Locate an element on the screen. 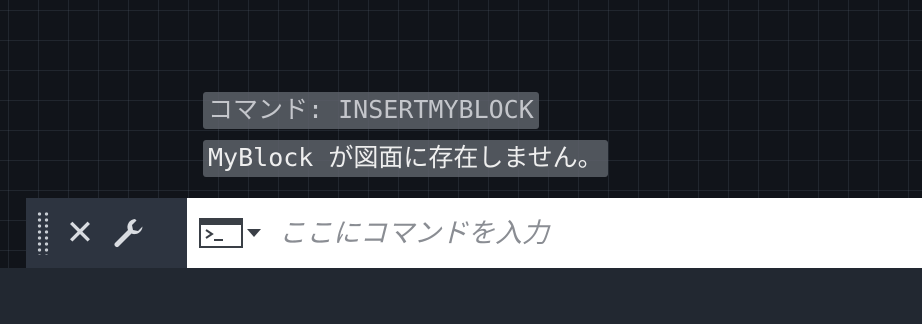  drag-handle-grip is located at coordinates (43, 233).